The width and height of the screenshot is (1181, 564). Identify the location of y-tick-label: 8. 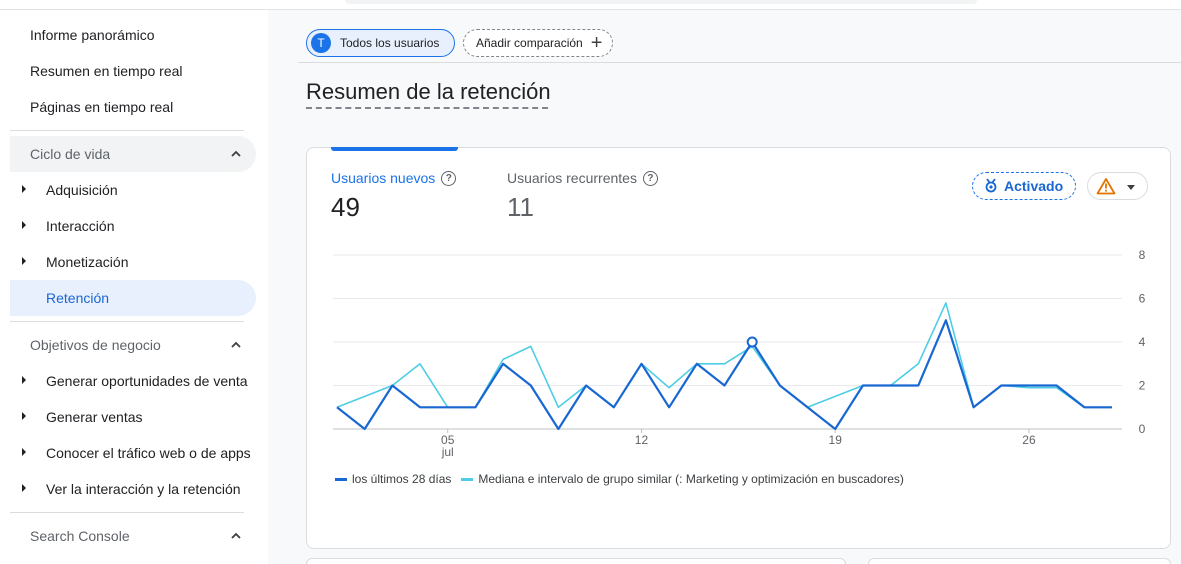
(1142, 255).